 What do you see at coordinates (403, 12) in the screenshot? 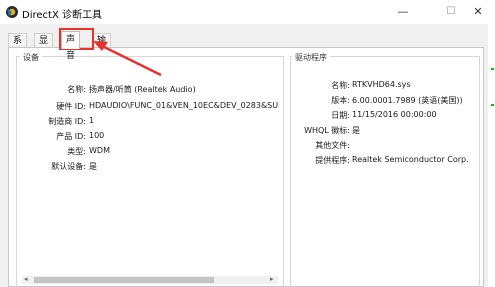
I see `minimize-button: —` at bounding box center [403, 12].